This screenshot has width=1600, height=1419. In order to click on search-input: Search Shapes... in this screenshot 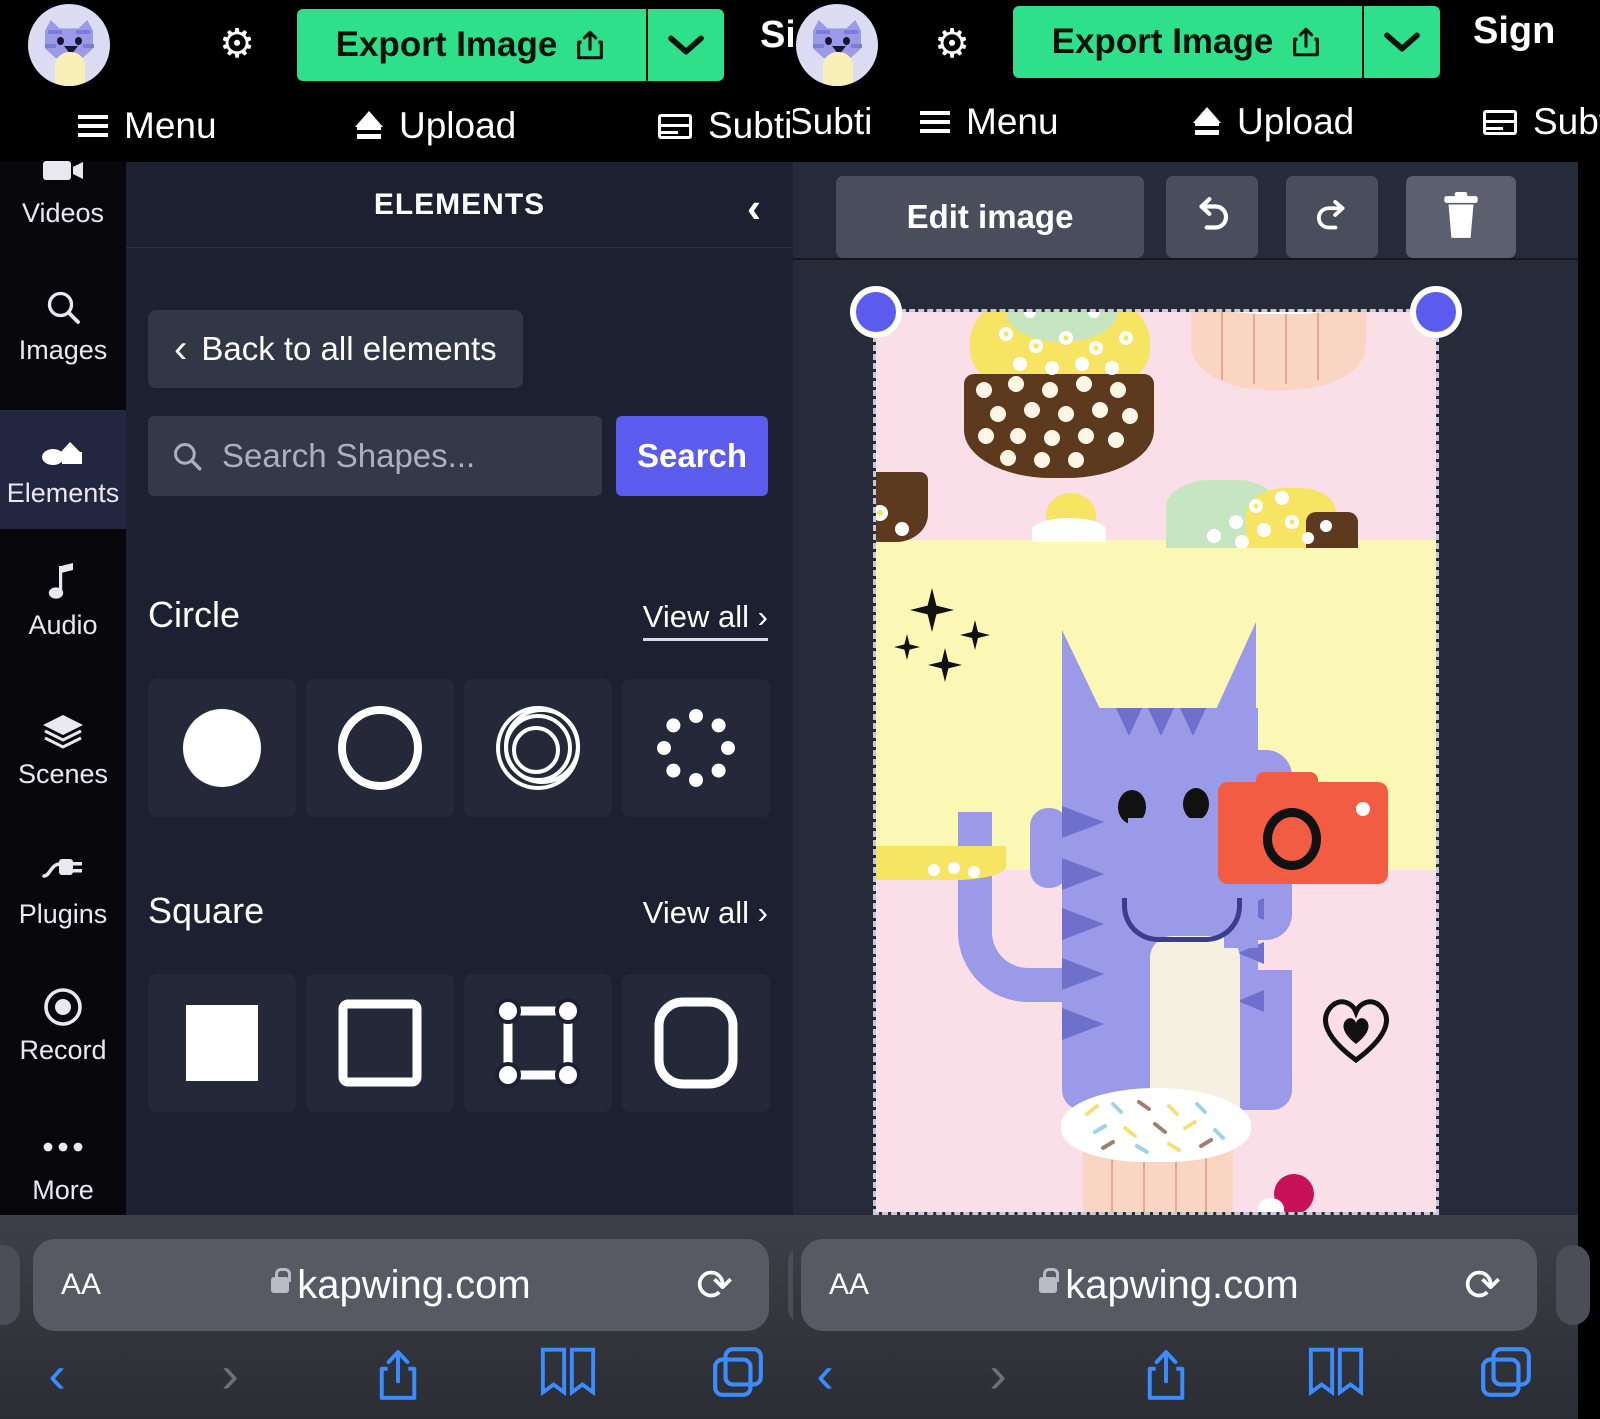, I will do `click(375, 456)`.